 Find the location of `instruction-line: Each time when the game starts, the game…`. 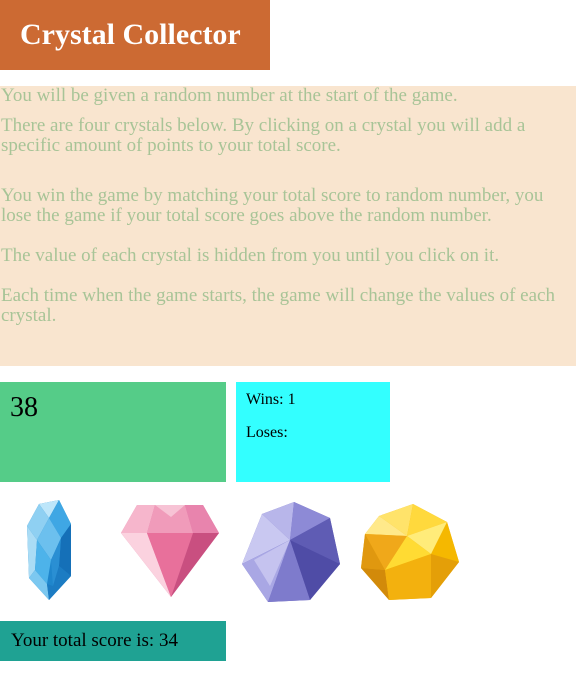

instruction-line: Each time when the game starts, the game… is located at coordinates (278, 305).